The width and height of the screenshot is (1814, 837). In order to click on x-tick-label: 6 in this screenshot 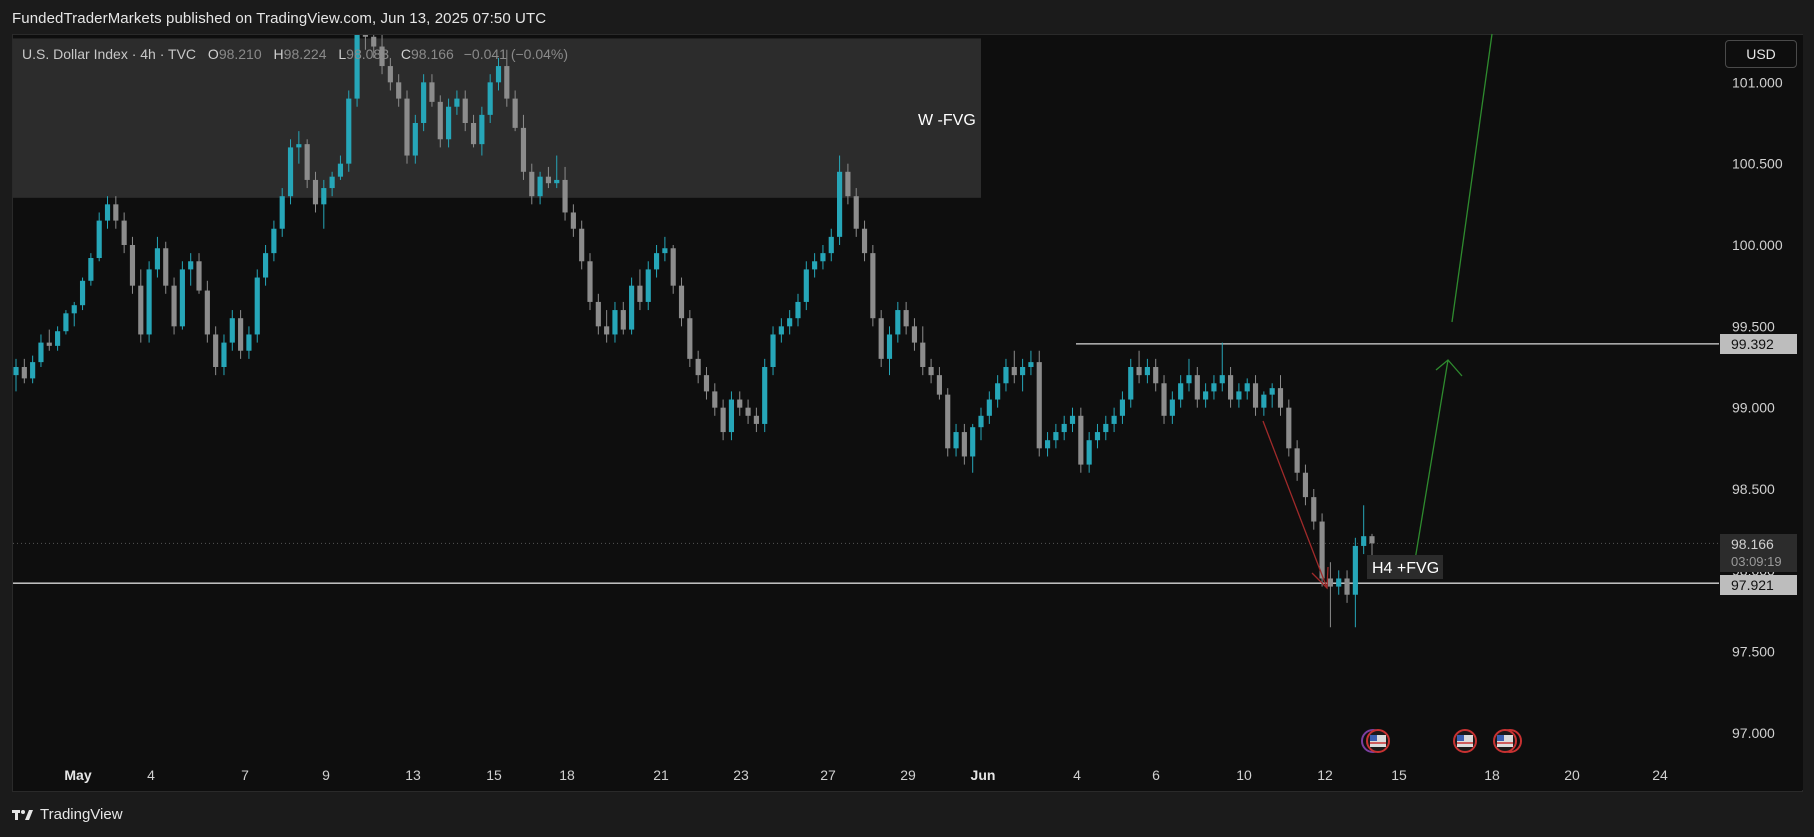, I will do `click(1156, 775)`.